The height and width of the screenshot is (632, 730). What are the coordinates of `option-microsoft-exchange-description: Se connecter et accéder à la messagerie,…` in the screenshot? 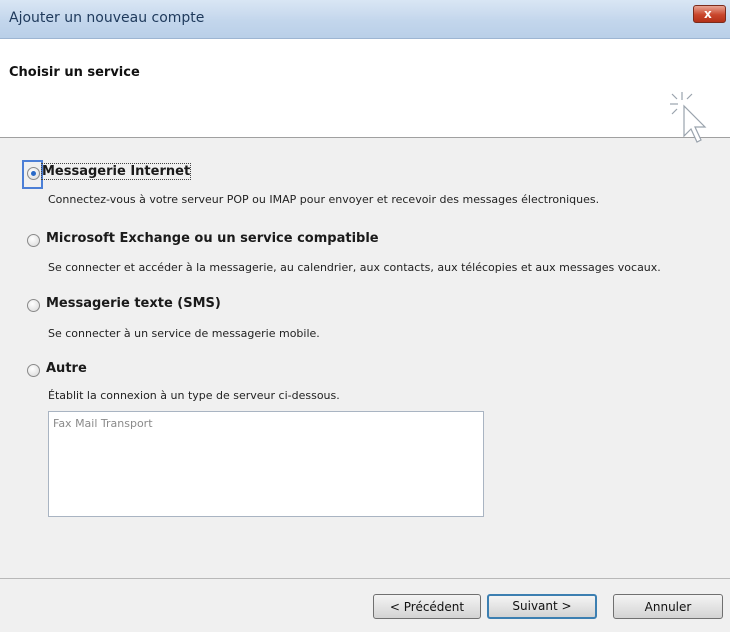 It's located at (354, 267).